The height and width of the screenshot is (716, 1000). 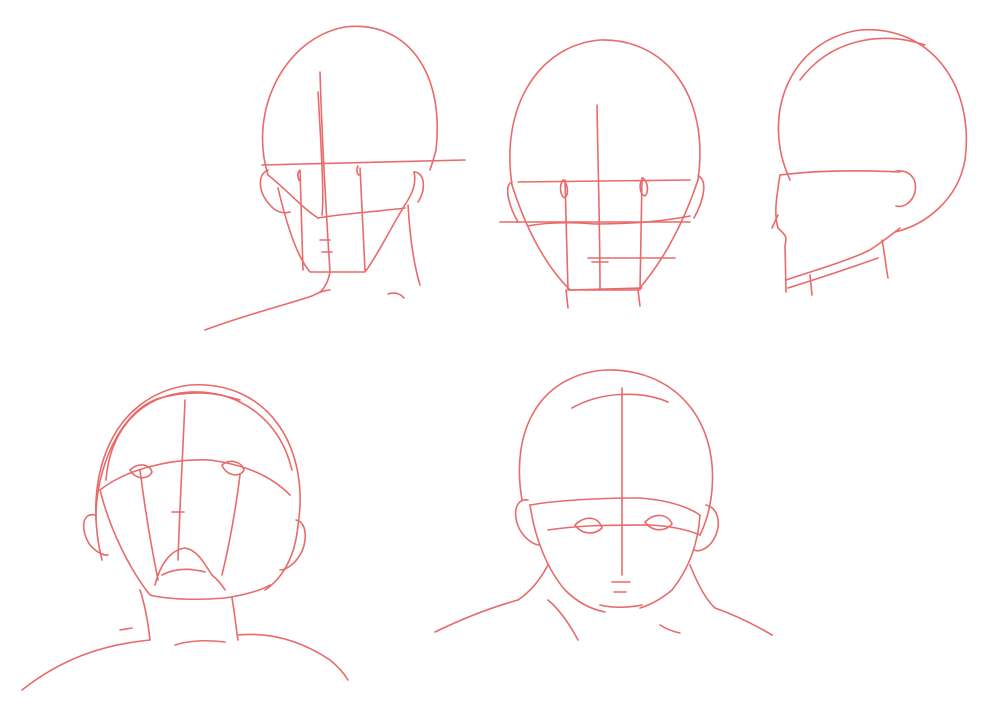 I want to click on shoulder-line, so click(x=267, y=310).